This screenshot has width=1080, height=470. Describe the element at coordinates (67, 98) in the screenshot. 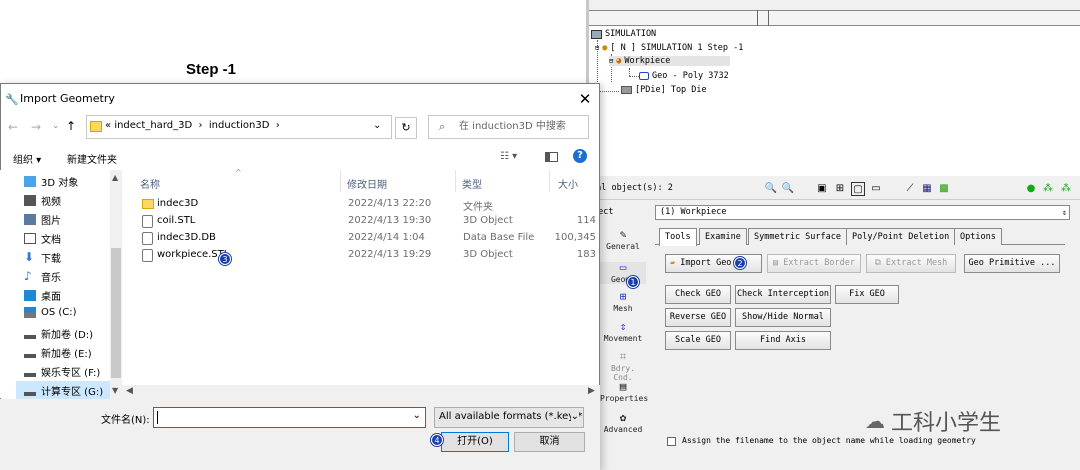

I see `dialog-title: Import Geometry` at that location.